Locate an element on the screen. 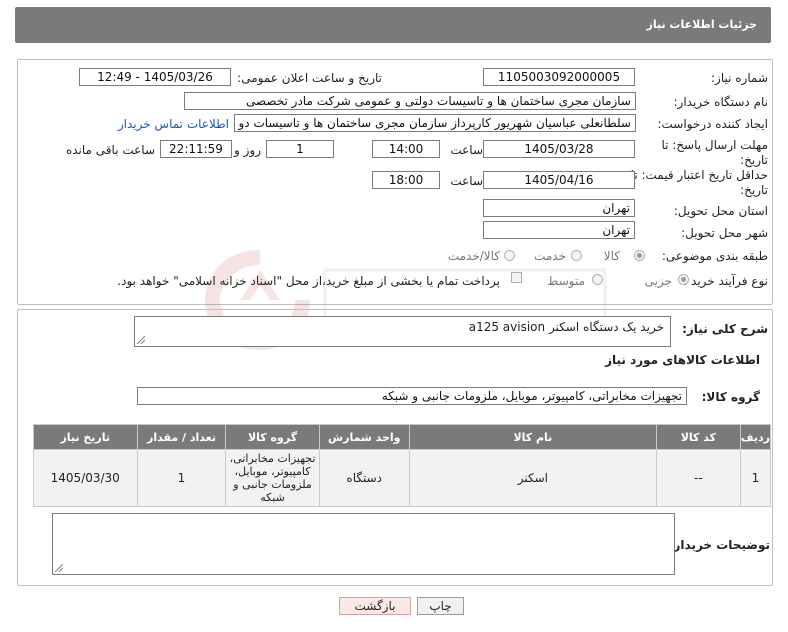  validity-date-field: 1405/04/16 is located at coordinates (559, 180).